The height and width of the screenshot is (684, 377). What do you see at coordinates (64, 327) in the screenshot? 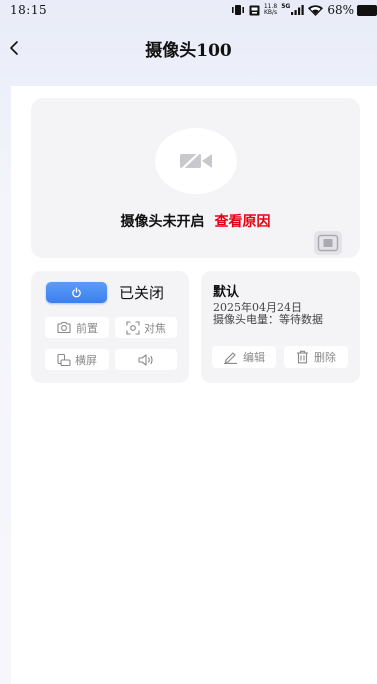
I see `camera-switch-icon` at bounding box center [64, 327].